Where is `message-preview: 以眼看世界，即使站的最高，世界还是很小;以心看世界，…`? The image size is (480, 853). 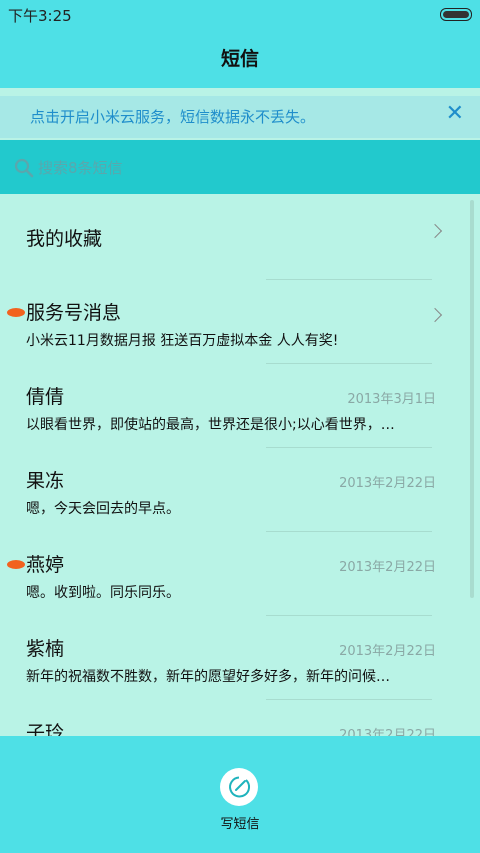
message-preview: 以眼看世界，即使站的最高，世界还是很小;以心看世界，… is located at coordinates (210, 425).